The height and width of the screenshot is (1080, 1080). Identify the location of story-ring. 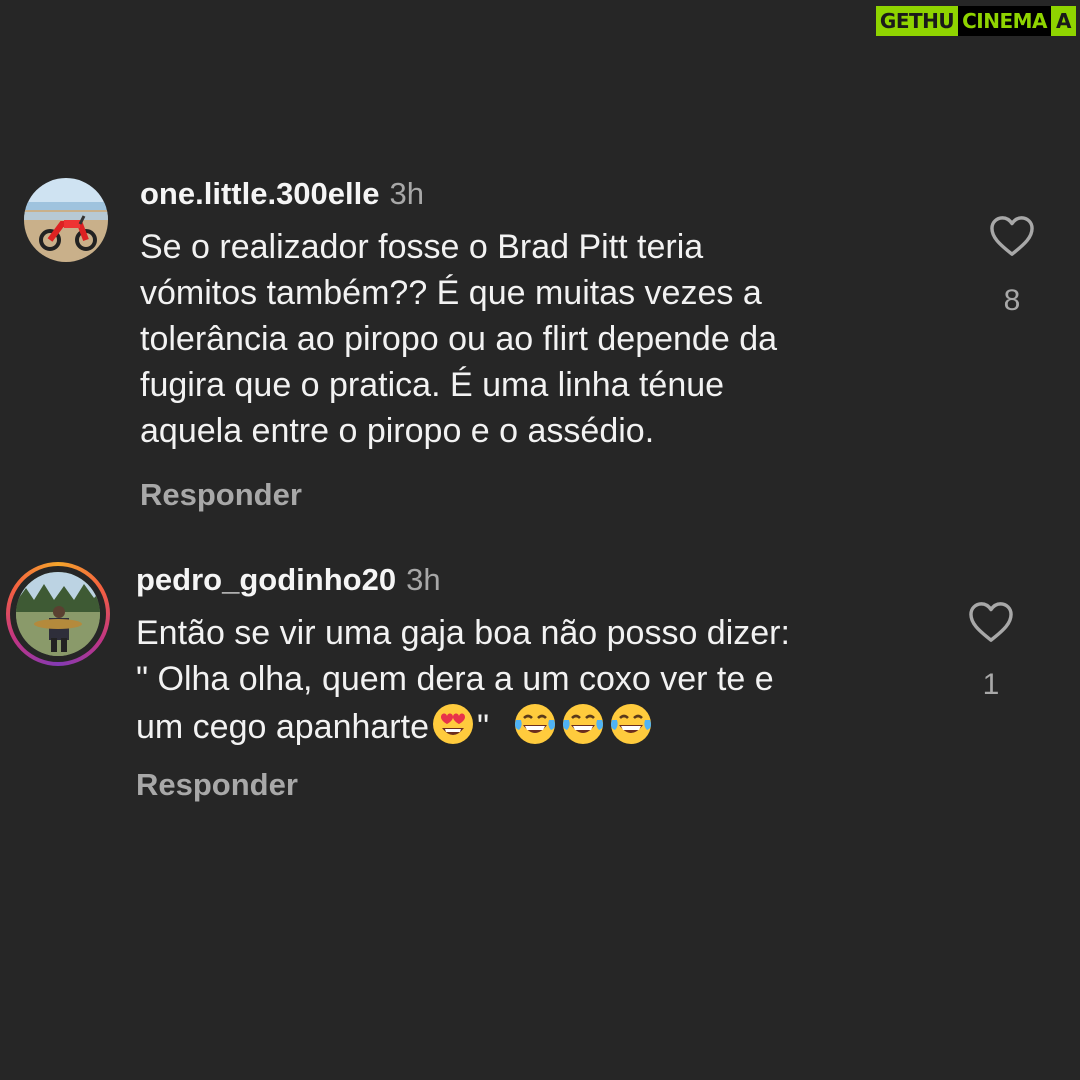
(58, 614).